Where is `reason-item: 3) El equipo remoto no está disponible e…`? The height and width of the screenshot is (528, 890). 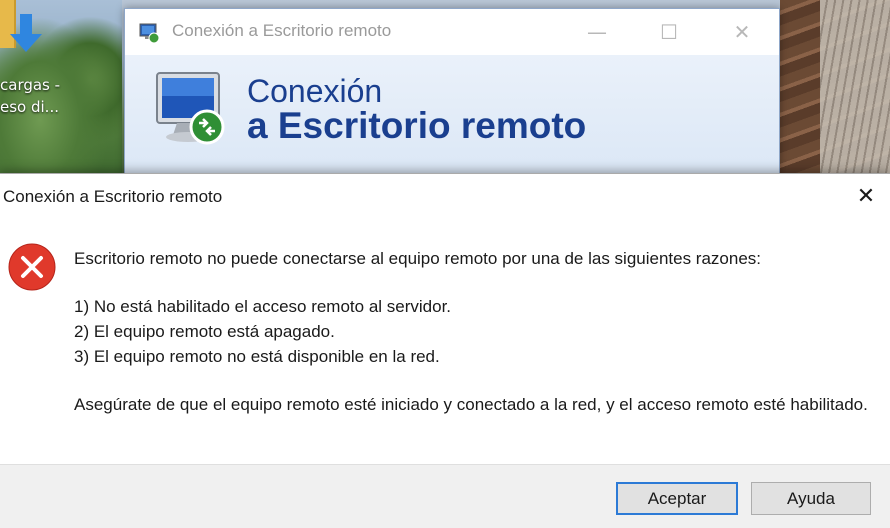 reason-item: 3) El equipo remoto no está disponible e… is located at coordinates (257, 356).